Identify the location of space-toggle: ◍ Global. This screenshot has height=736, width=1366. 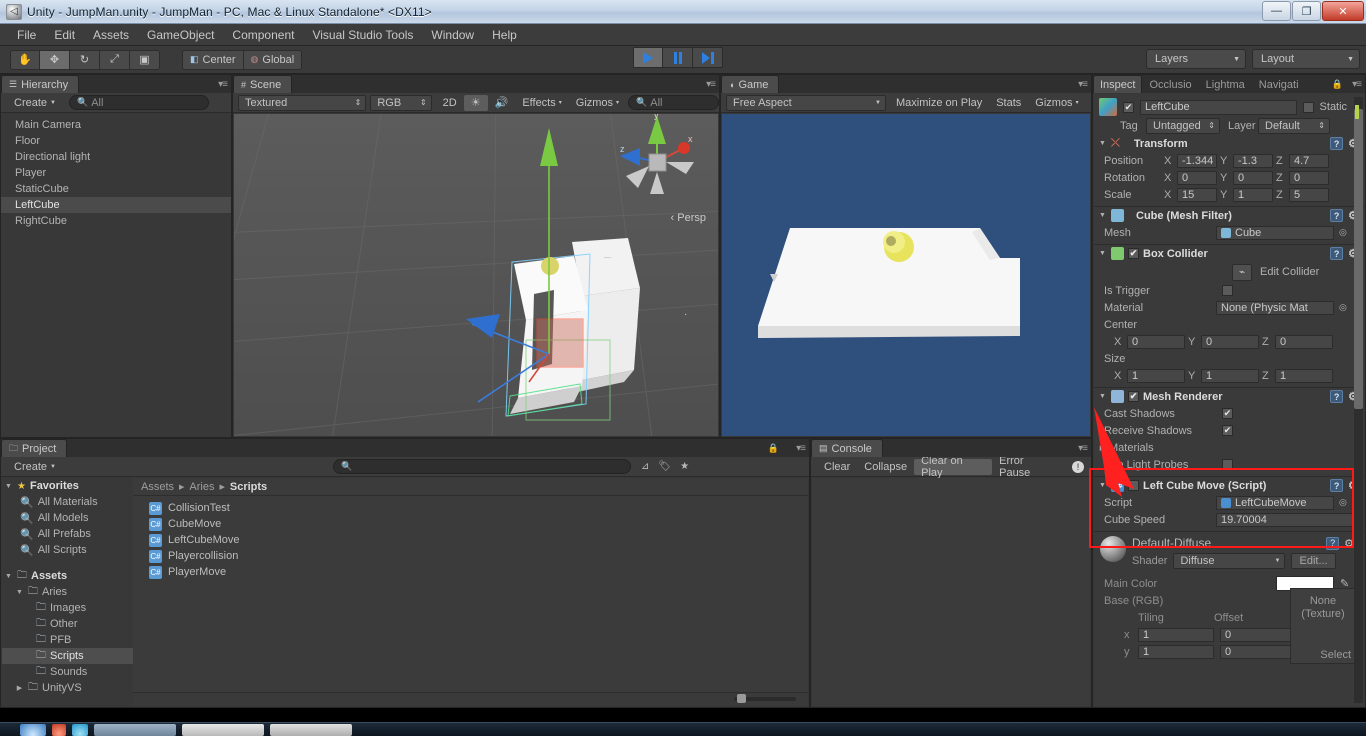
(273, 59).